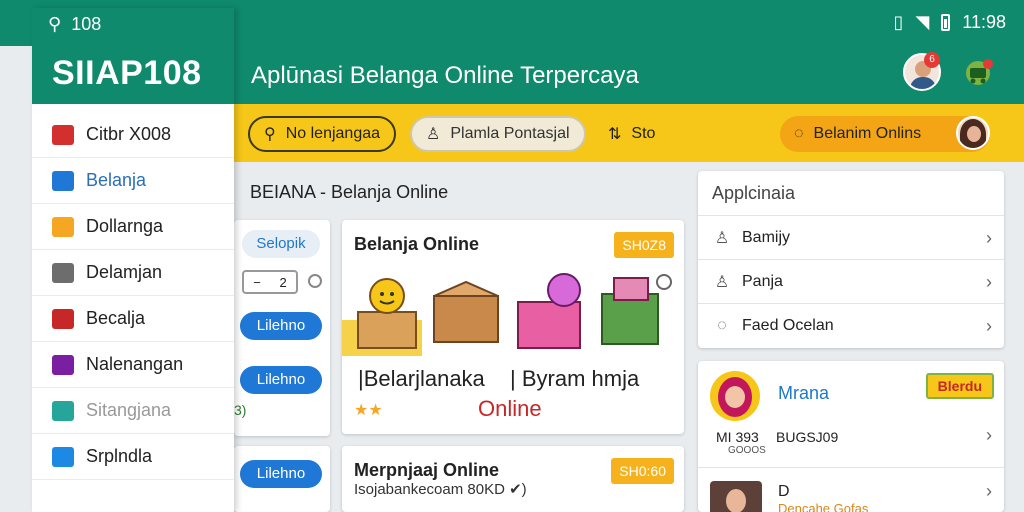  I want to click on drawer-item-label: Delamjan, so click(124, 272).